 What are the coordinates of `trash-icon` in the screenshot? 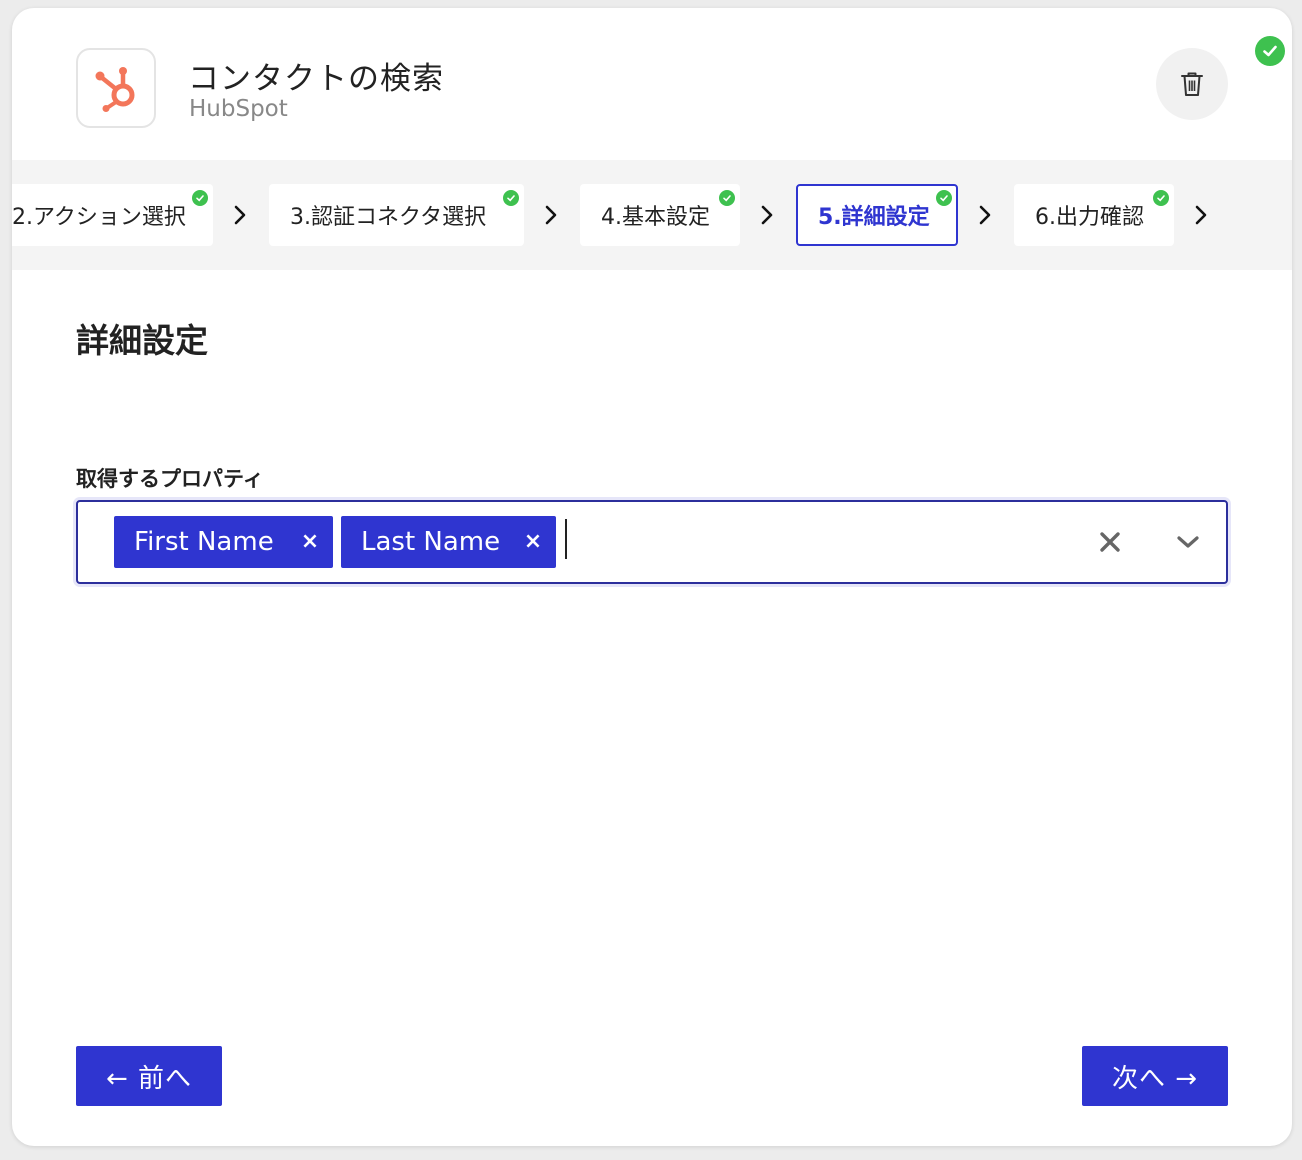 It's located at (1192, 84).